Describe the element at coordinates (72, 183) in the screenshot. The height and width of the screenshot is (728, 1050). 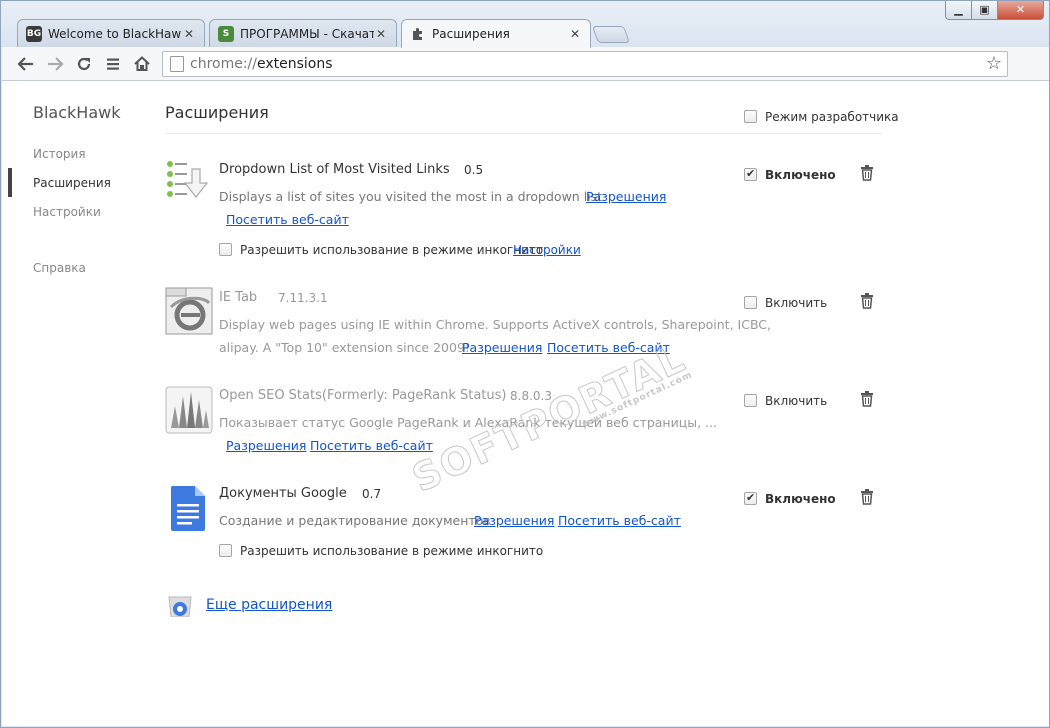
I see `sidebar-item-extensions: Расширения` at that location.